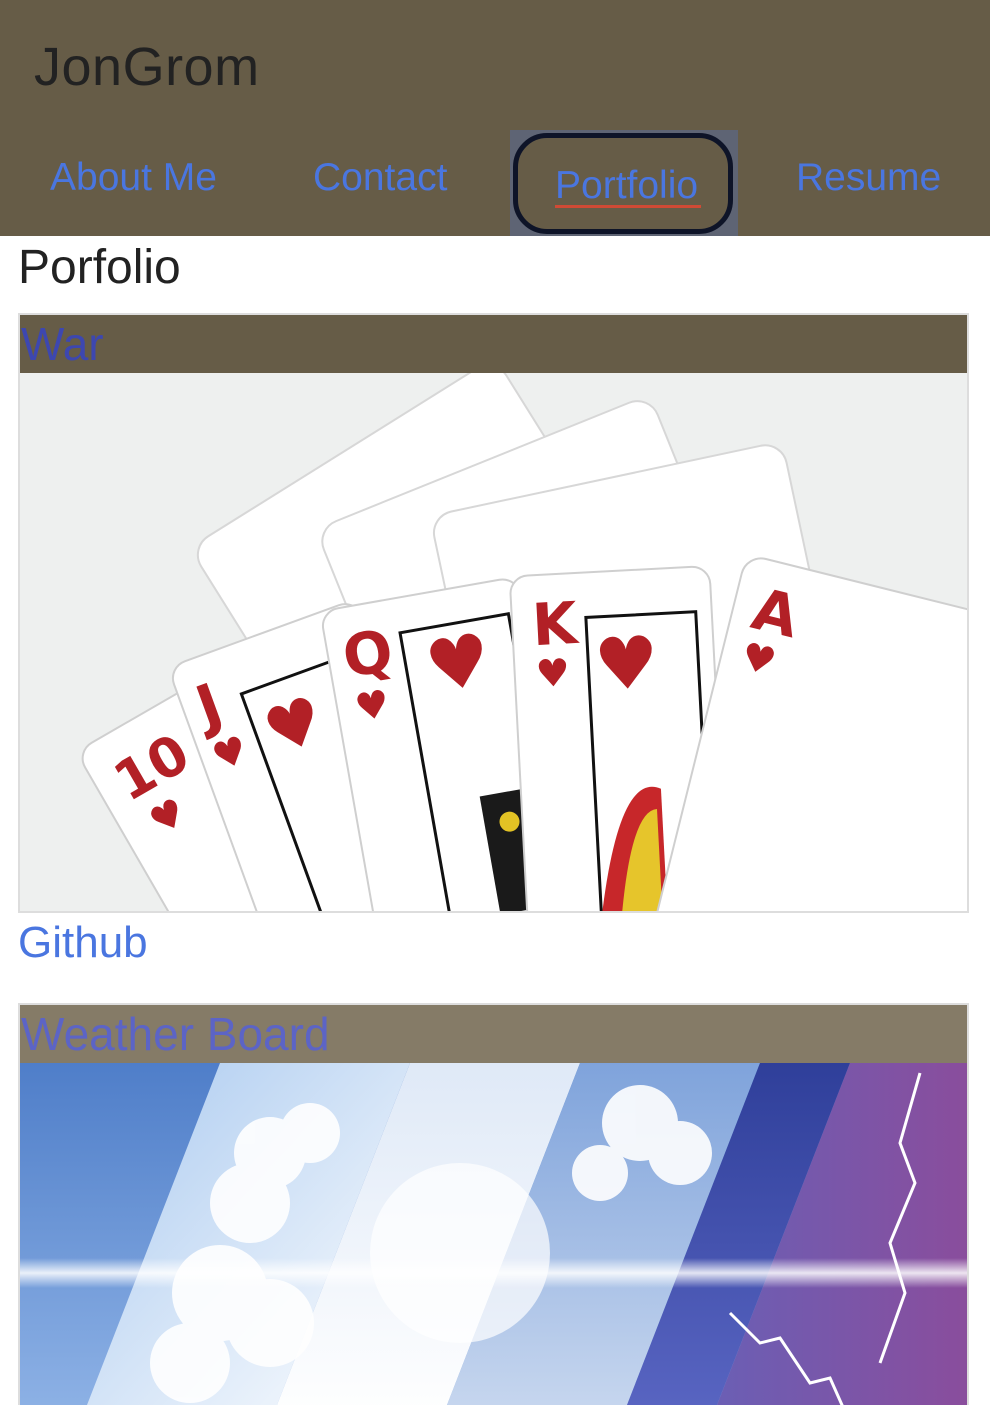 The width and height of the screenshot is (990, 1405). What do you see at coordinates (380, 178) in the screenshot?
I see `nav-link-contact: Contact` at bounding box center [380, 178].